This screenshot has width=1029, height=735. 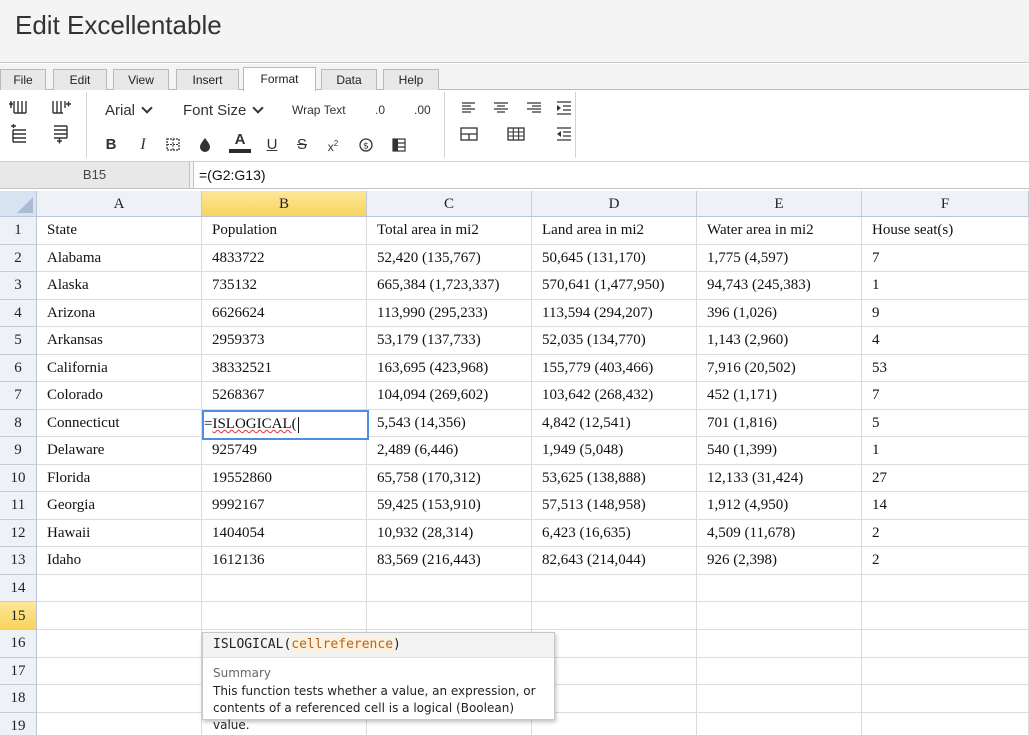 I want to click on cell-e10: 12,133 (31,424), so click(x=779, y=478).